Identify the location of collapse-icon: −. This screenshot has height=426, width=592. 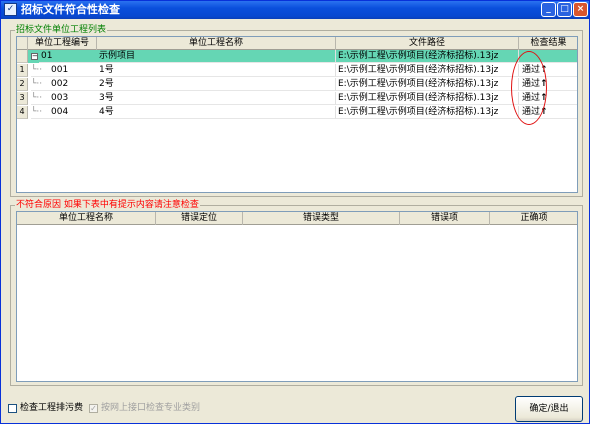
(34, 56).